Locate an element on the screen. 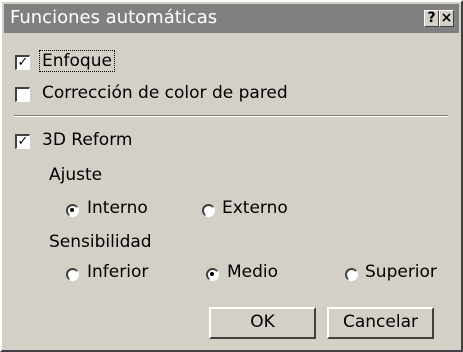 The image size is (463, 352). title-bar: Funciones automáticas ? × is located at coordinates (231, 18).